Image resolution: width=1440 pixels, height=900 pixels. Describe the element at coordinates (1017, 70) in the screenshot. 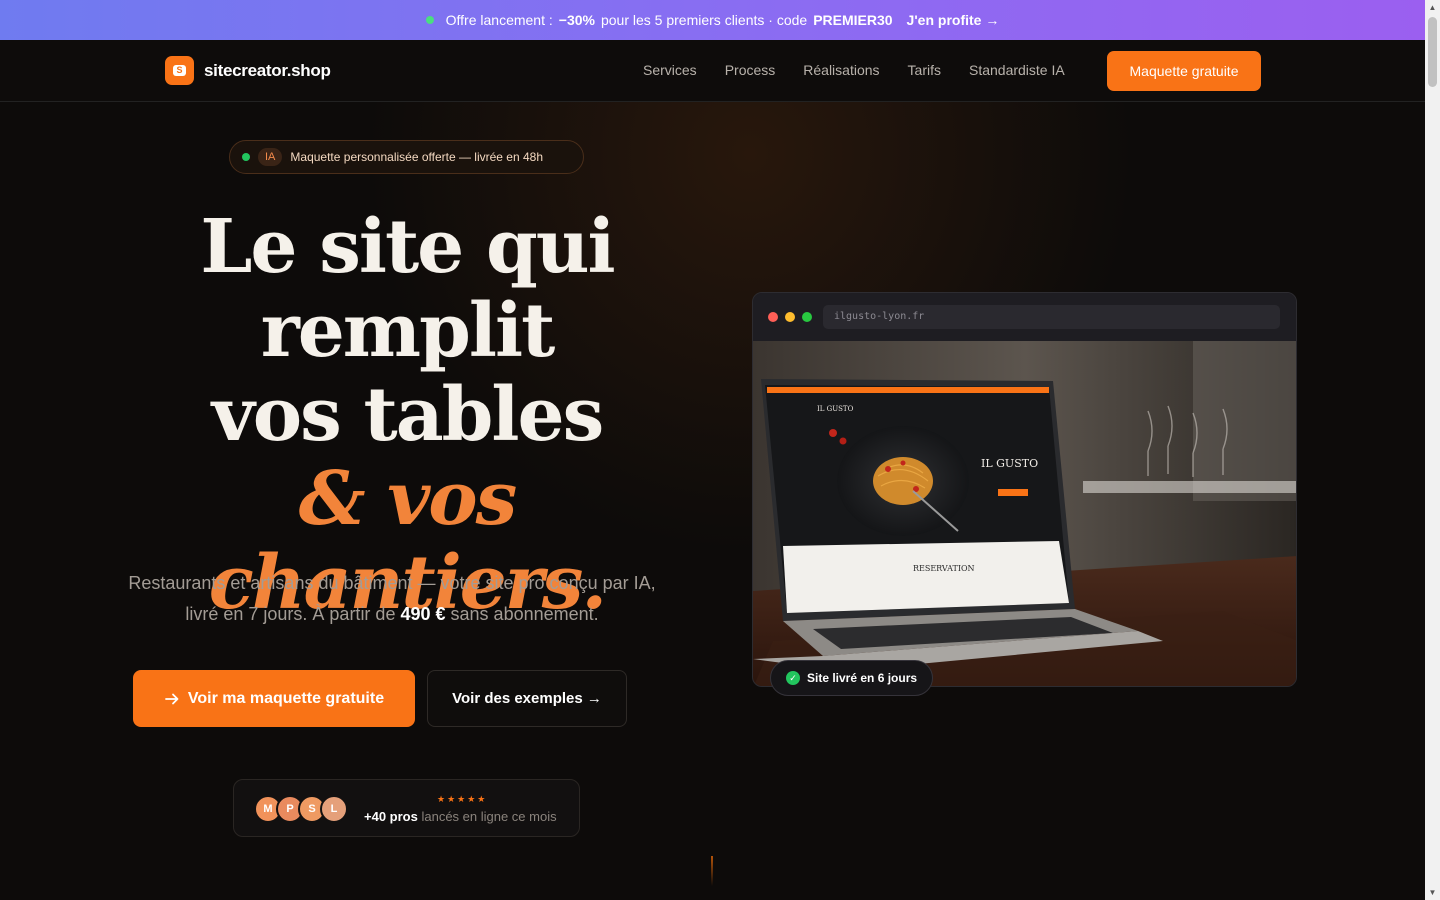

I see `nav-link-standardiste-ia: Standardiste IA` at that location.